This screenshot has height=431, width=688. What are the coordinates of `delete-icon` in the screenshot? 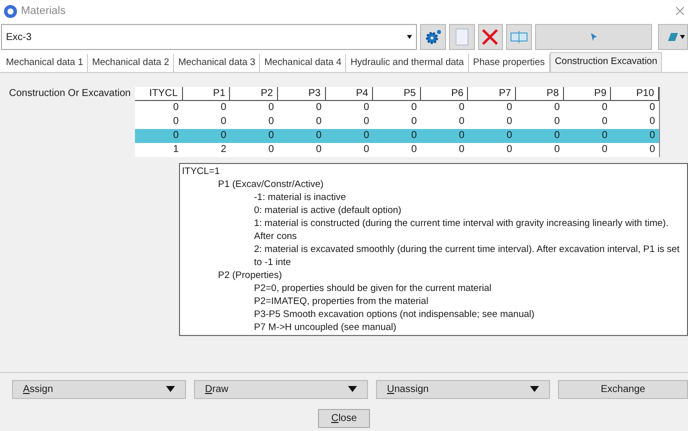 It's located at (490, 37).